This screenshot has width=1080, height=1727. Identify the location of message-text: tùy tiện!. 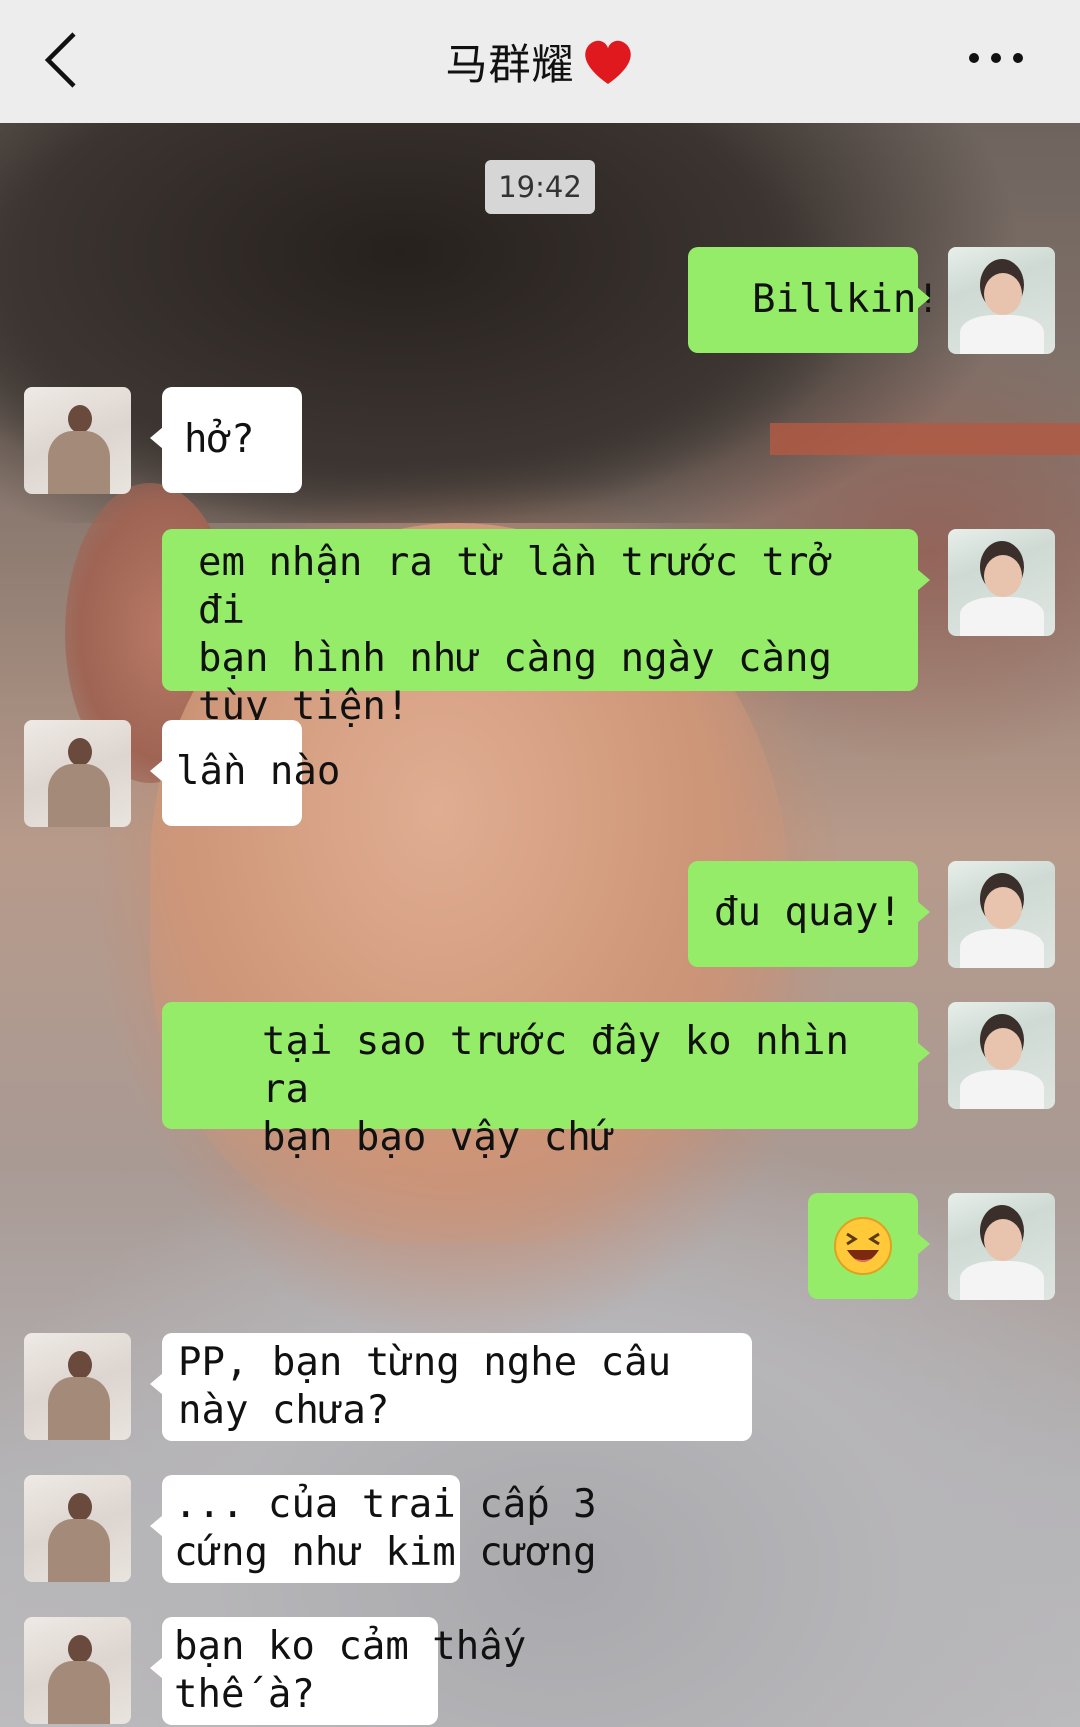
(304, 706).